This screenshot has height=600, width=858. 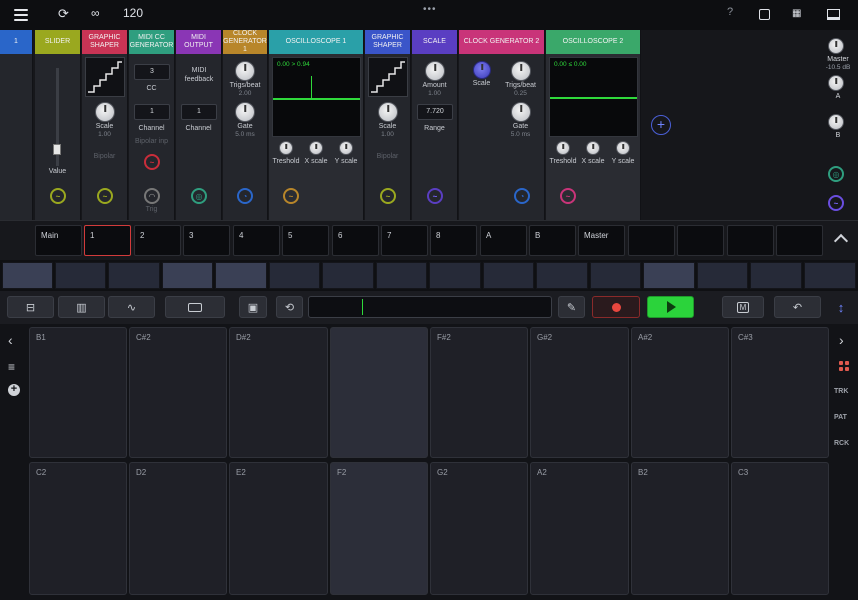 I want to click on channel-field: 1, so click(x=152, y=112).